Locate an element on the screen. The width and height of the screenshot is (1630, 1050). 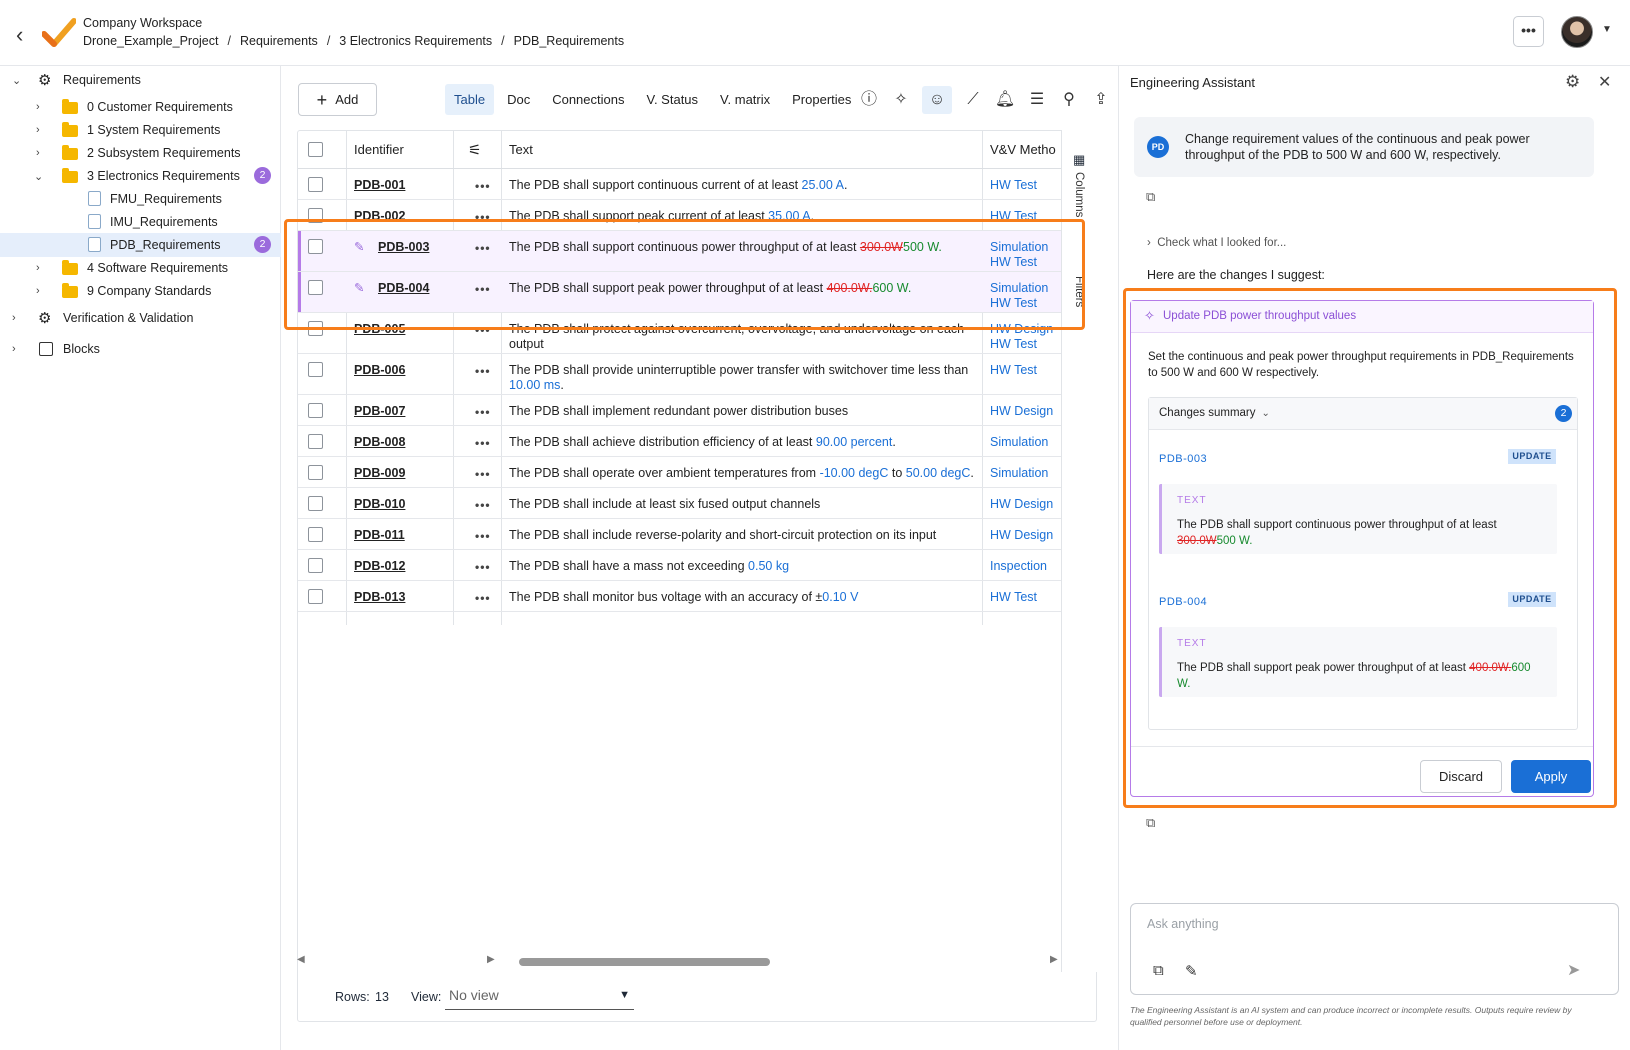
requirement-id: PDB-002 is located at coordinates (379, 216).